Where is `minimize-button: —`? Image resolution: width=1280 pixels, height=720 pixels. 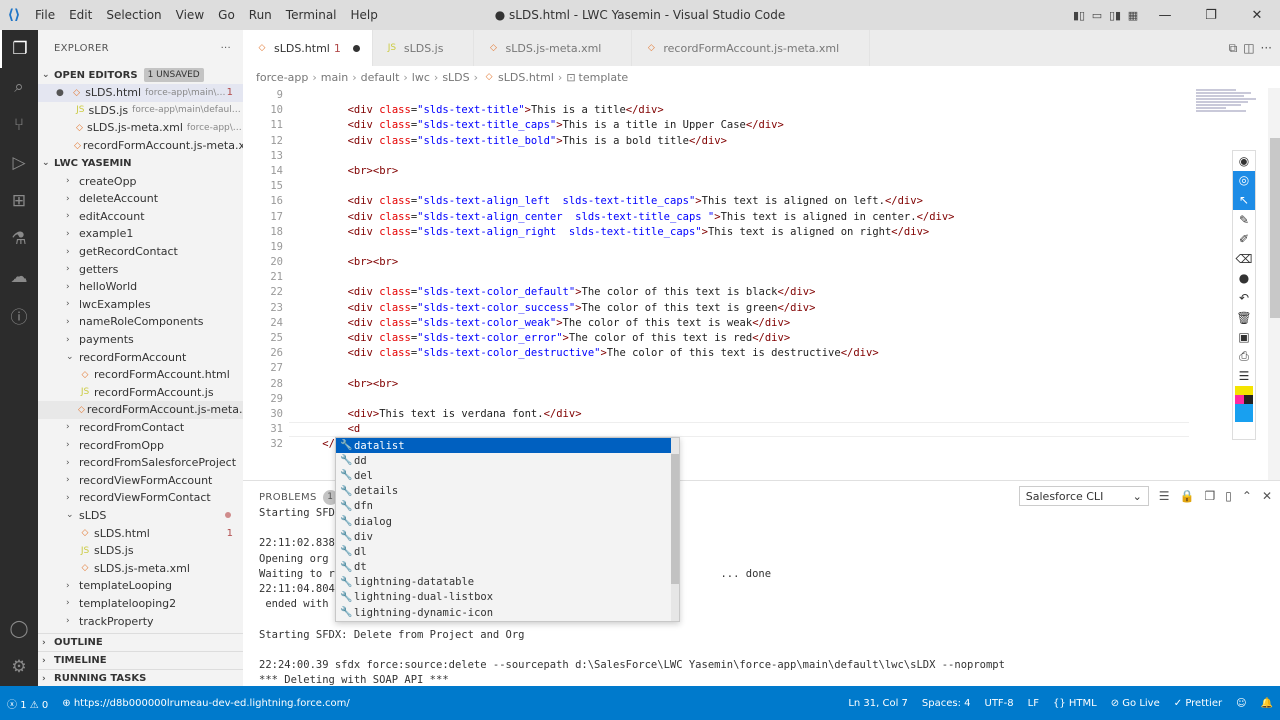
minimize-button: — is located at coordinates (1165, 15).